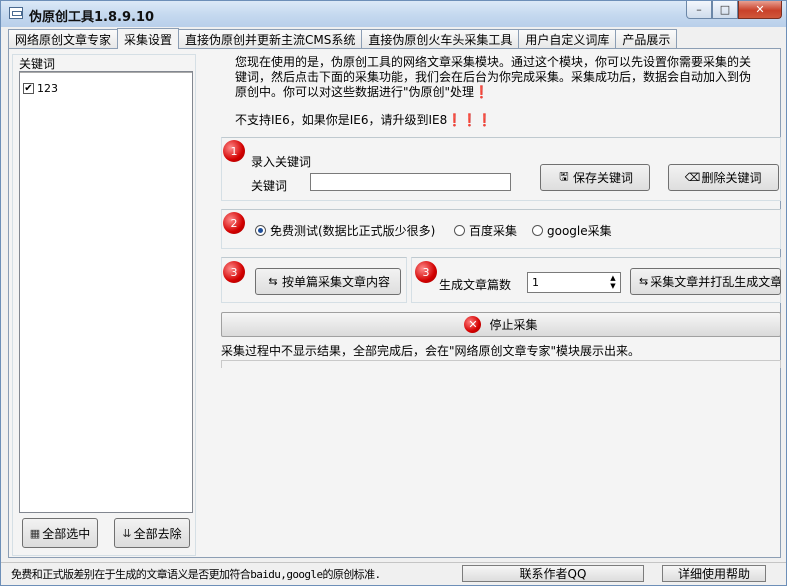  What do you see at coordinates (760, 10) in the screenshot?
I see `close-button: ✕` at bounding box center [760, 10].